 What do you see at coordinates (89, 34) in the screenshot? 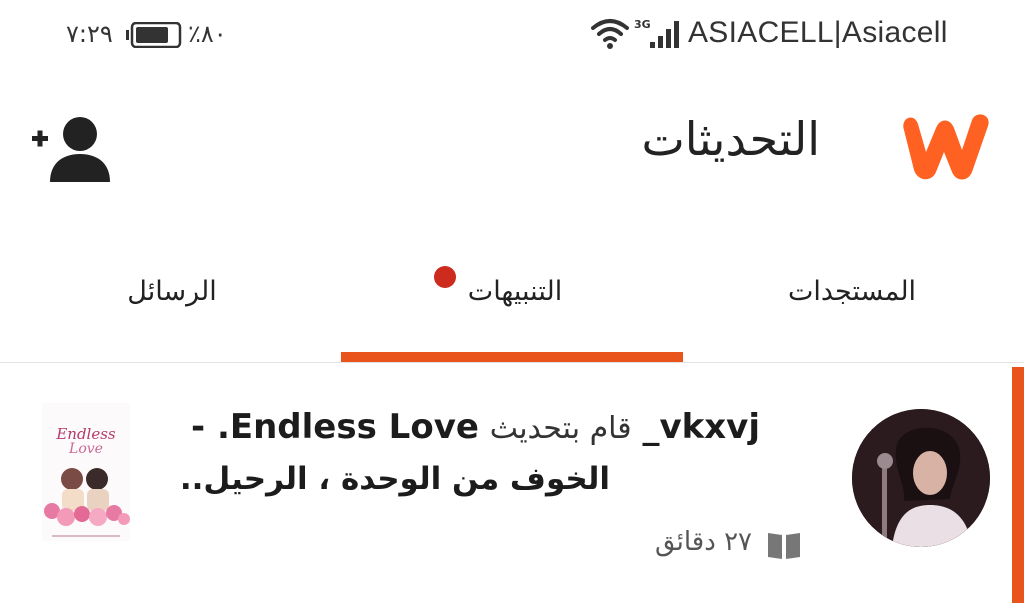
I see `status-time: ٧:٢٩` at bounding box center [89, 34].